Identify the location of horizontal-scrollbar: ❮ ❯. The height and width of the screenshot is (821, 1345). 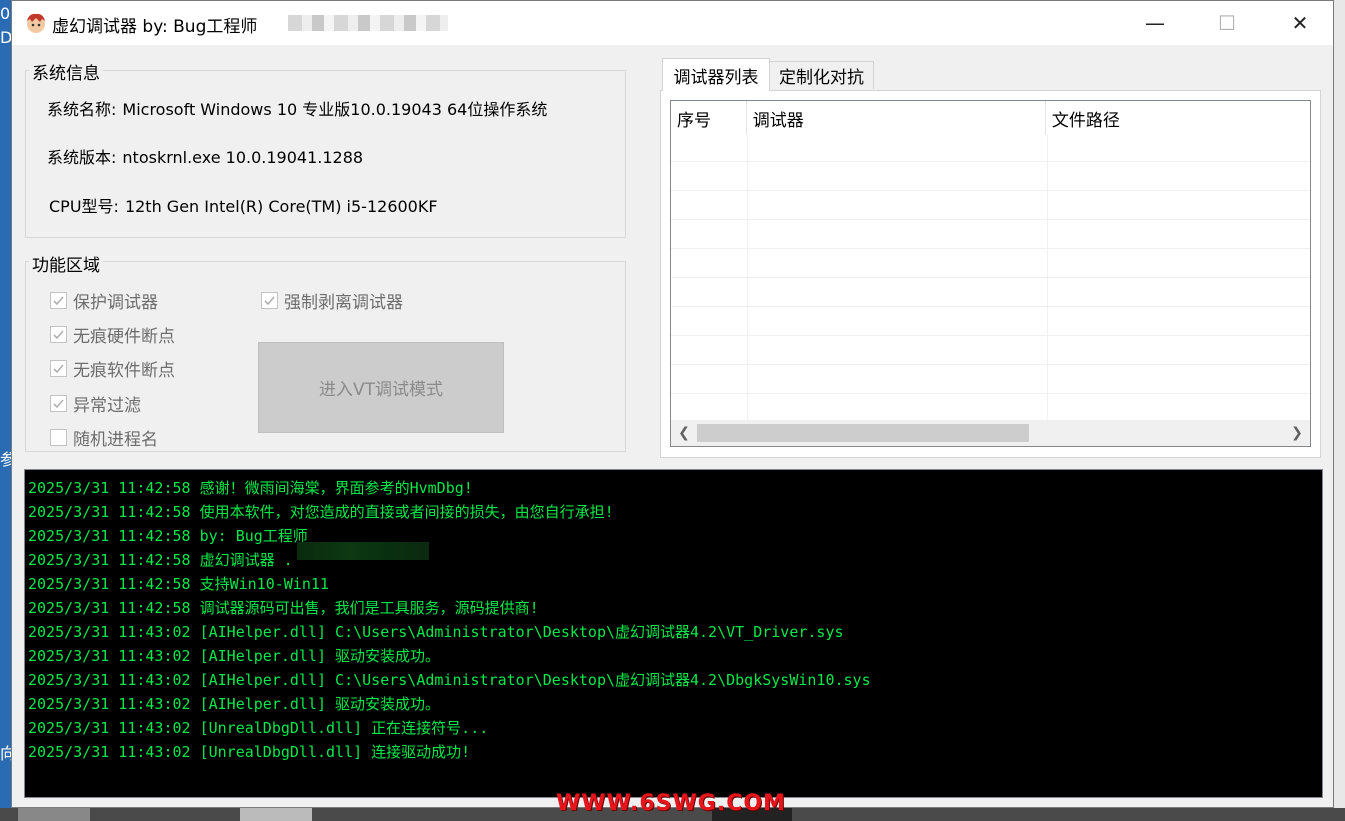
(990, 433).